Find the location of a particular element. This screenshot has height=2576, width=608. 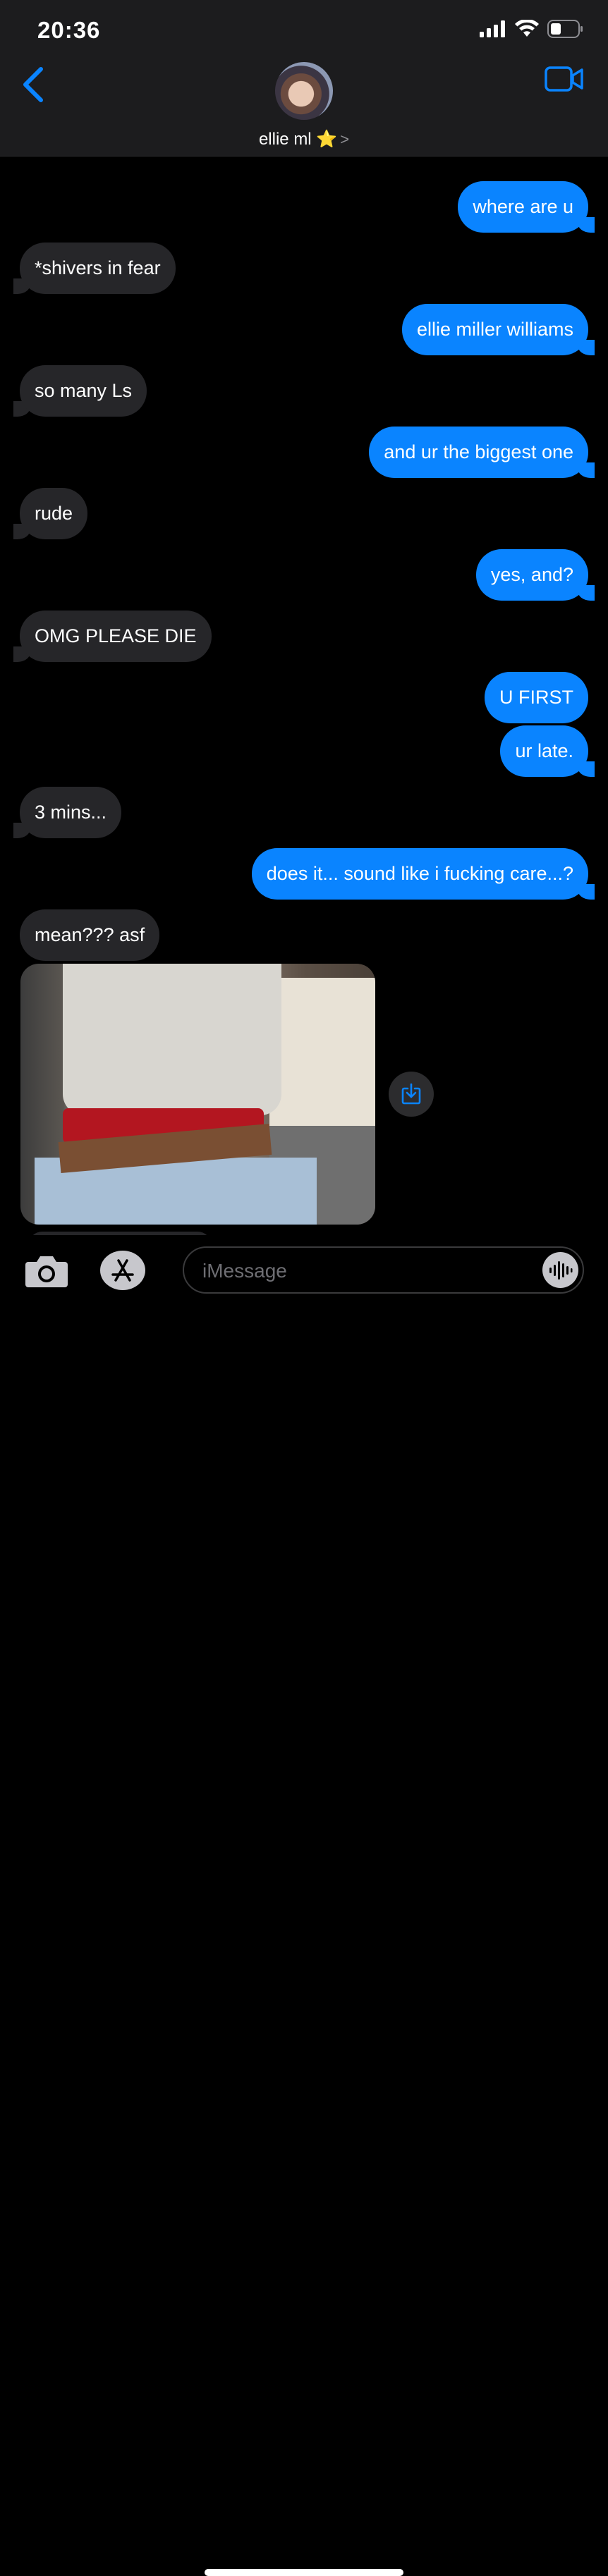

audio-message-button is located at coordinates (560, 1270).